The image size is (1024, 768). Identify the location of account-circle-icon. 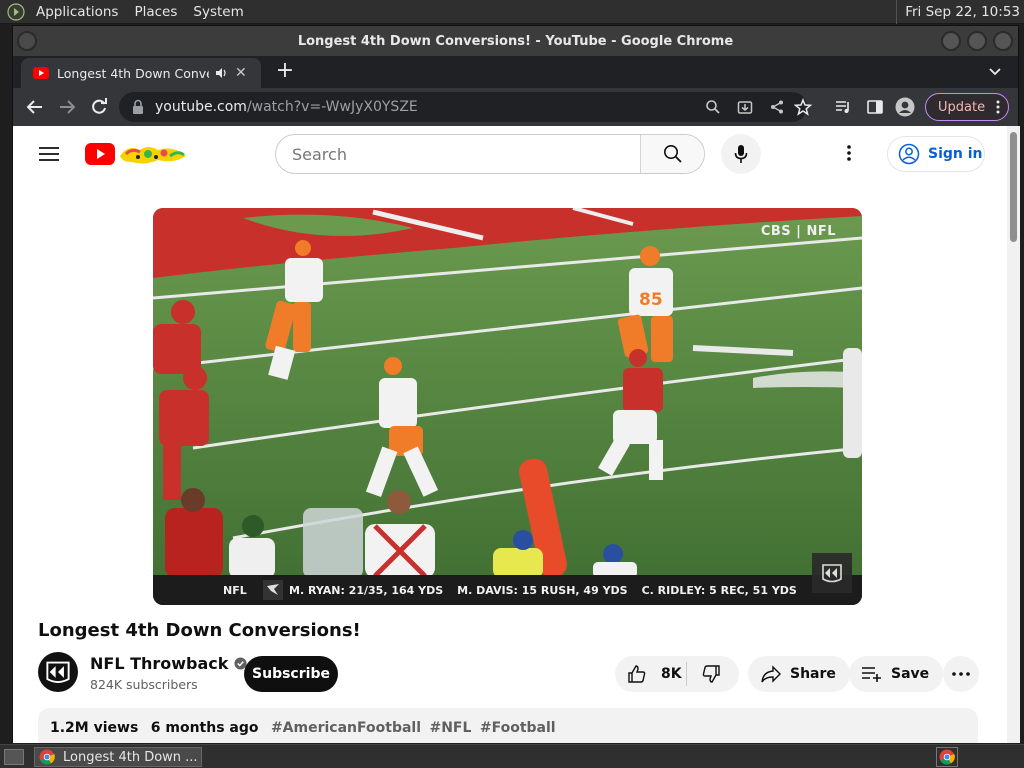
(909, 154).